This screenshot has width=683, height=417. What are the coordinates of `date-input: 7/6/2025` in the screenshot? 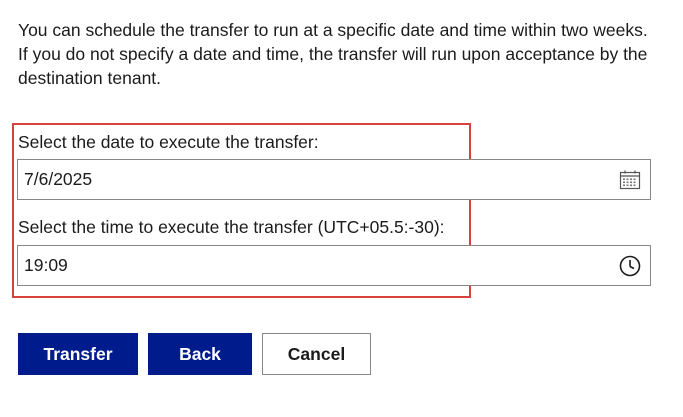 It's located at (334, 179).